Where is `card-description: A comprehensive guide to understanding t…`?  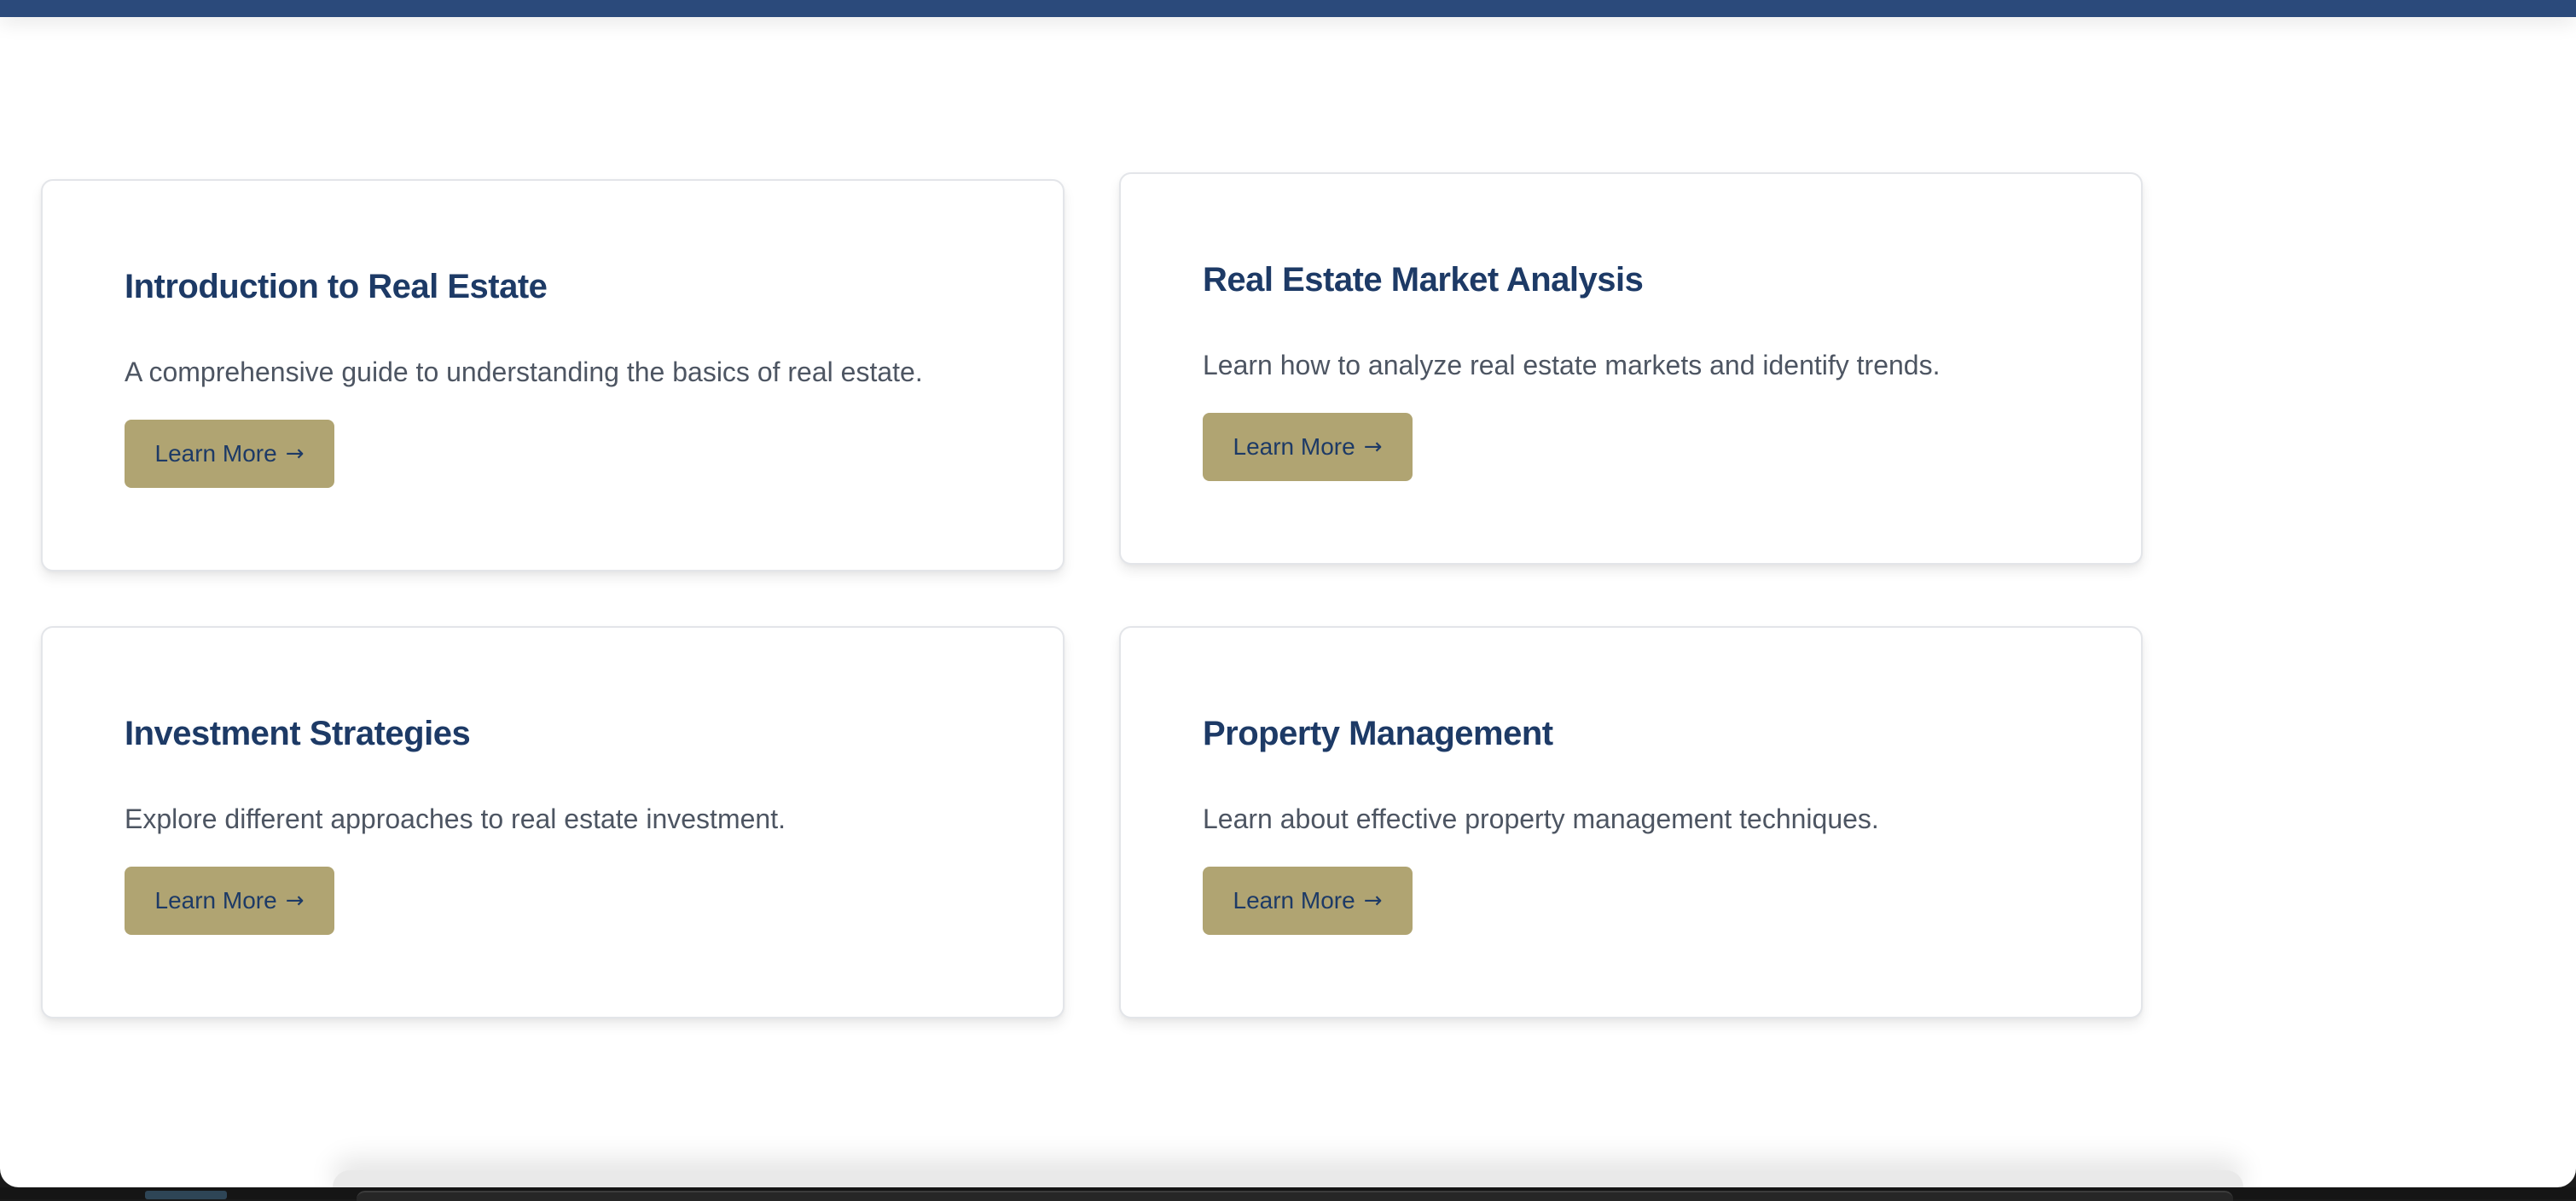
card-description: A comprehensive guide to understanding t… is located at coordinates (524, 372).